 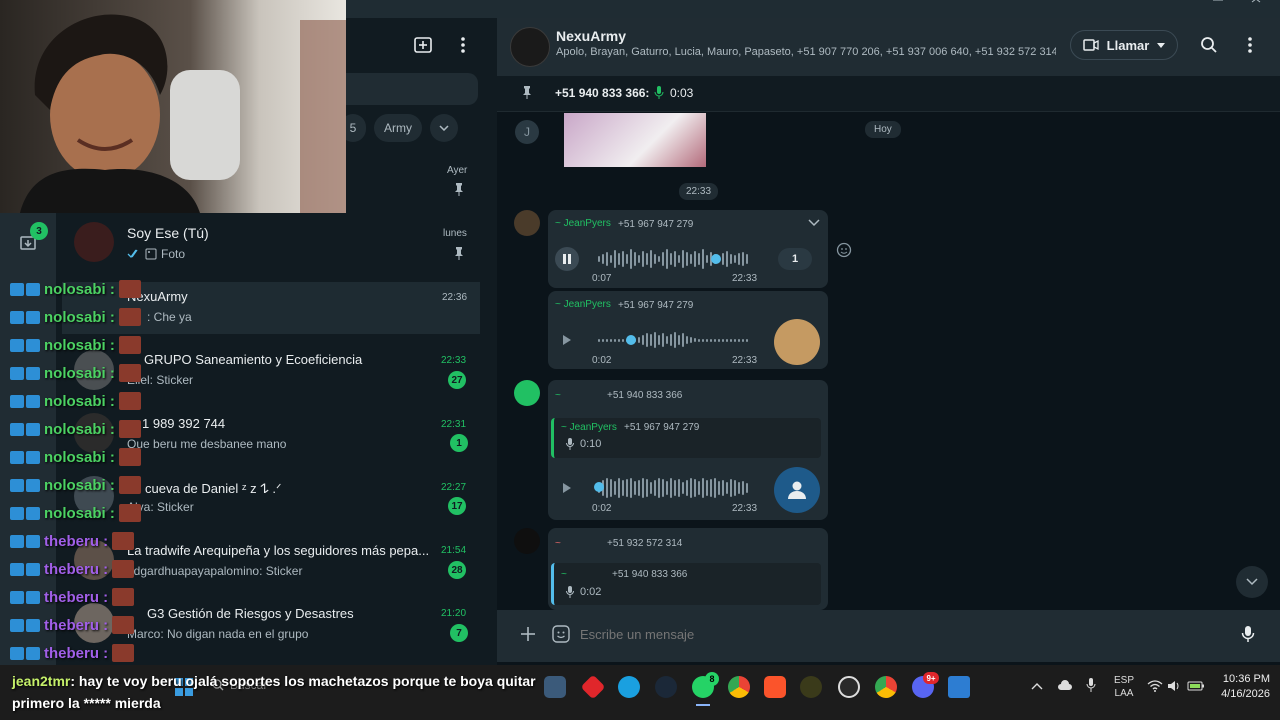 I want to click on stream-chat-line: nolosabi :, so click(x=75, y=289).